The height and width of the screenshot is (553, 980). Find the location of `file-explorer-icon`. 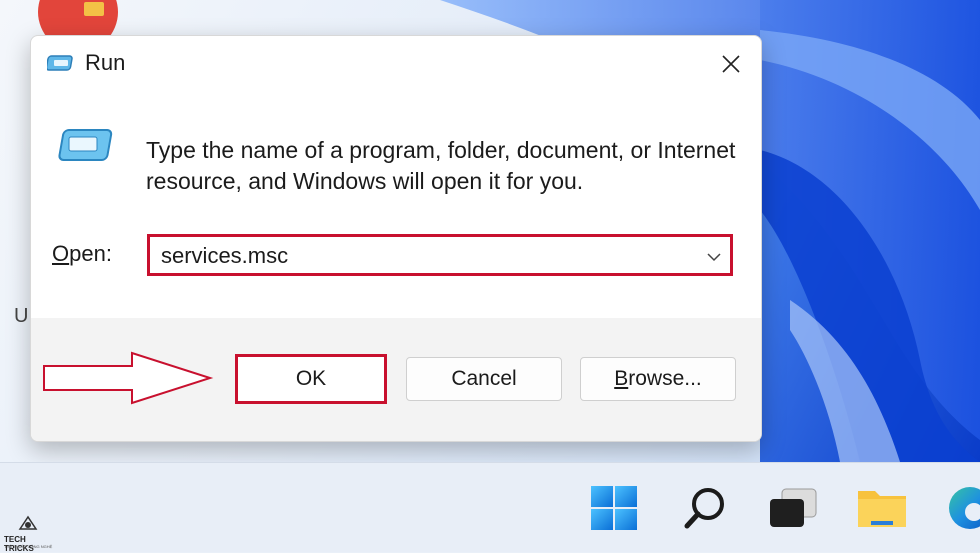

file-explorer-icon is located at coordinates (882, 509).